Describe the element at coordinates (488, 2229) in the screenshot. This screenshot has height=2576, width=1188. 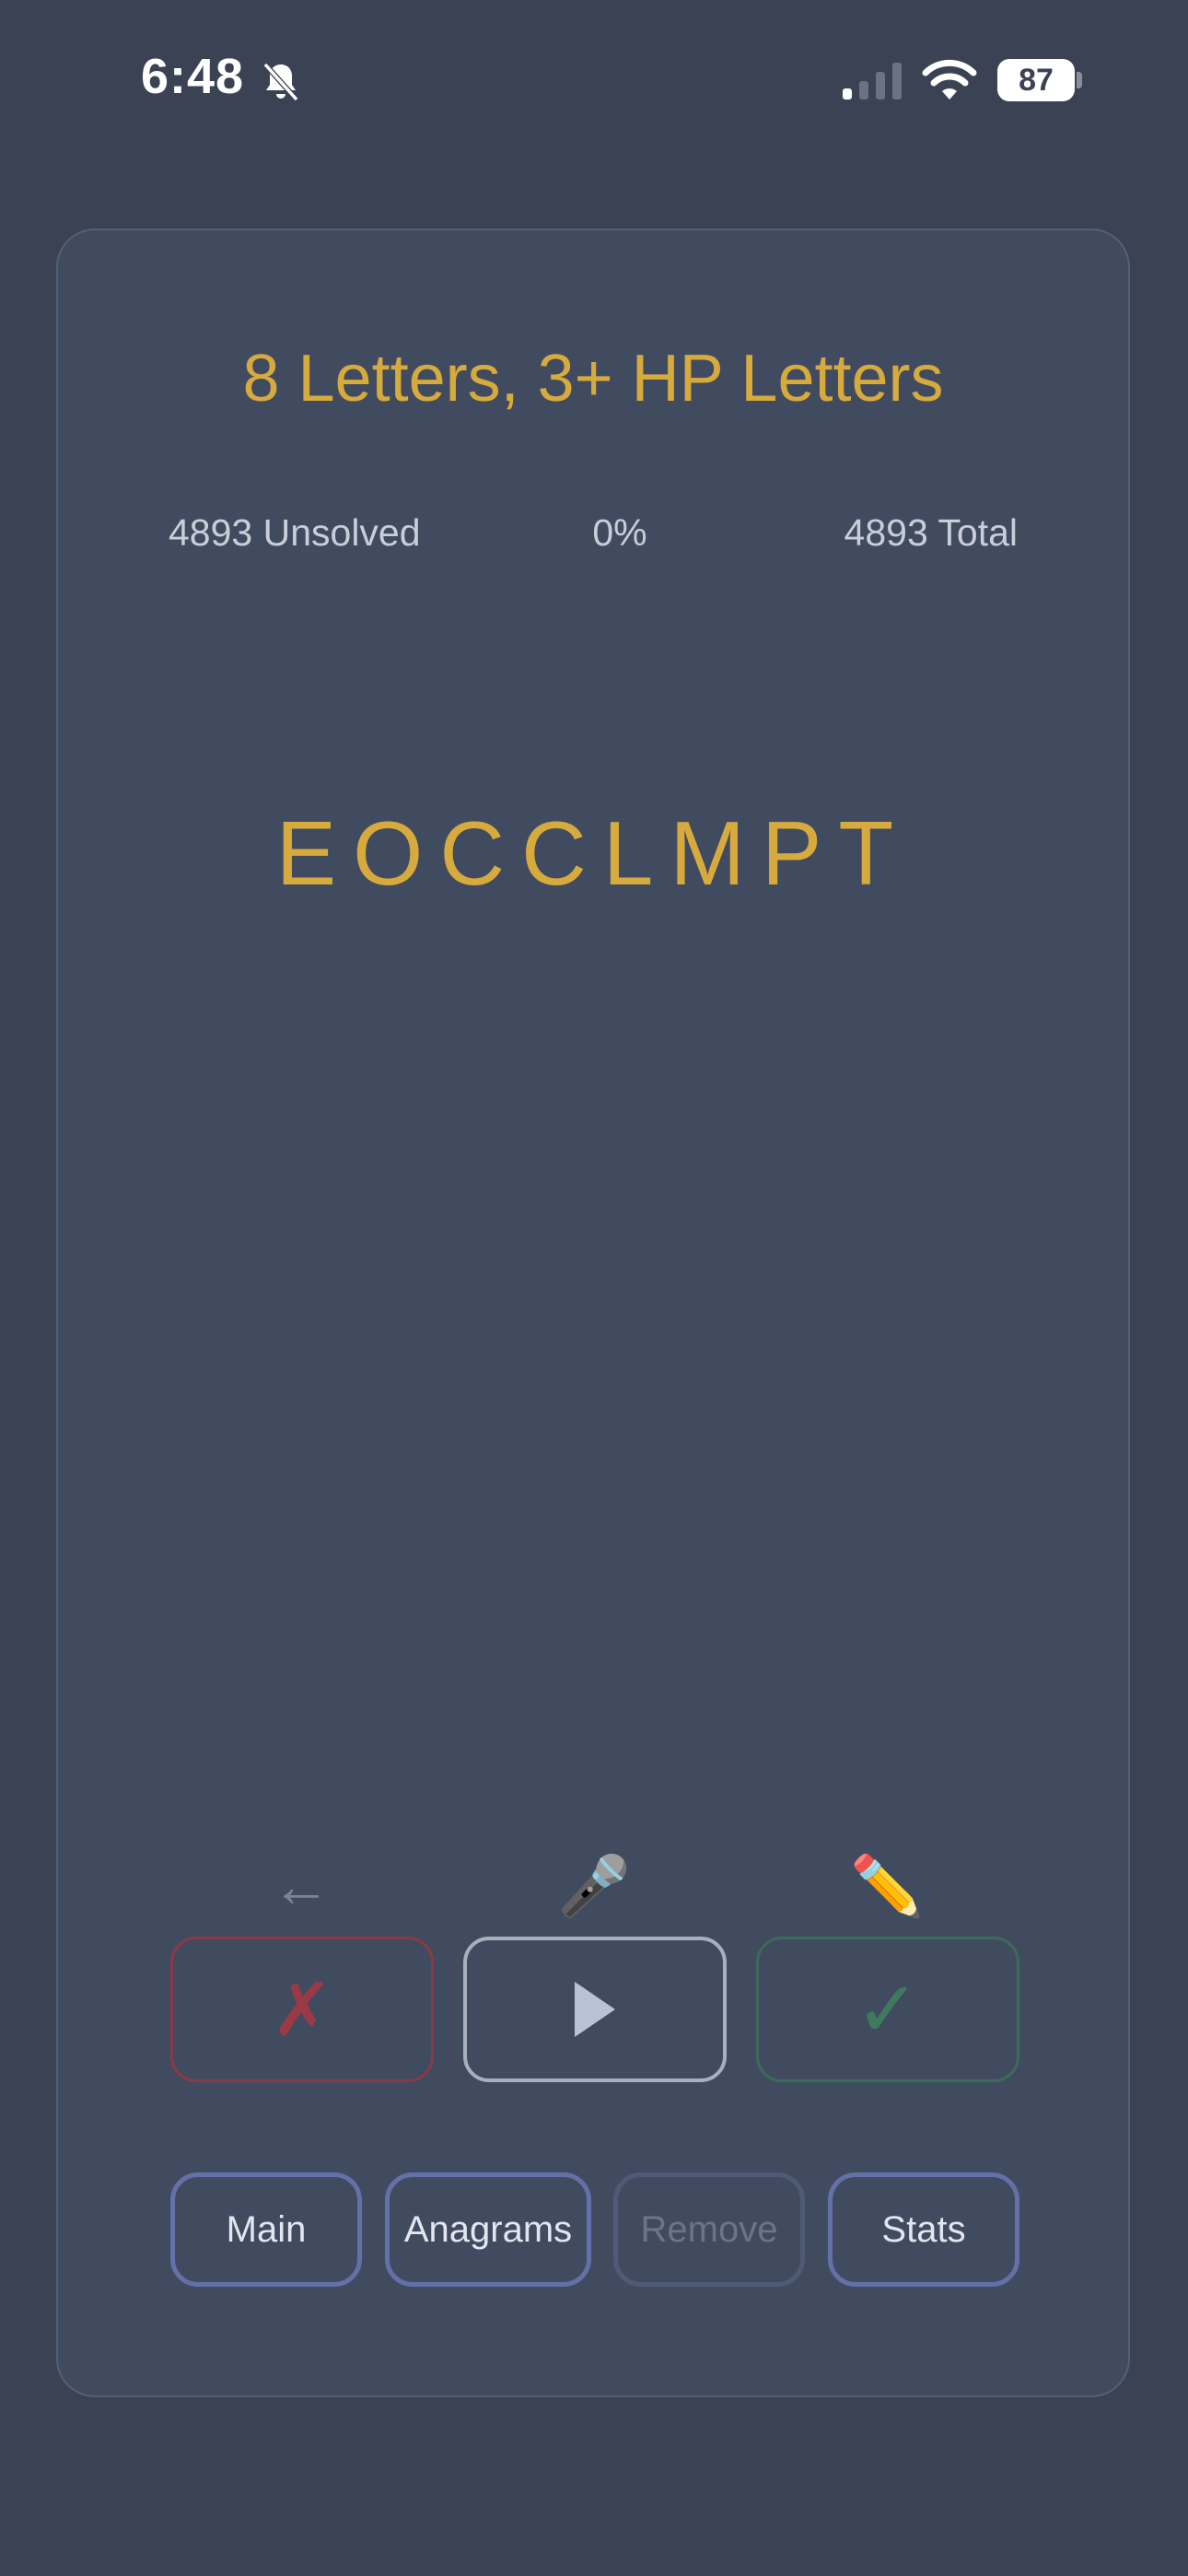
I see `anagrams-button: Anagrams` at that location.